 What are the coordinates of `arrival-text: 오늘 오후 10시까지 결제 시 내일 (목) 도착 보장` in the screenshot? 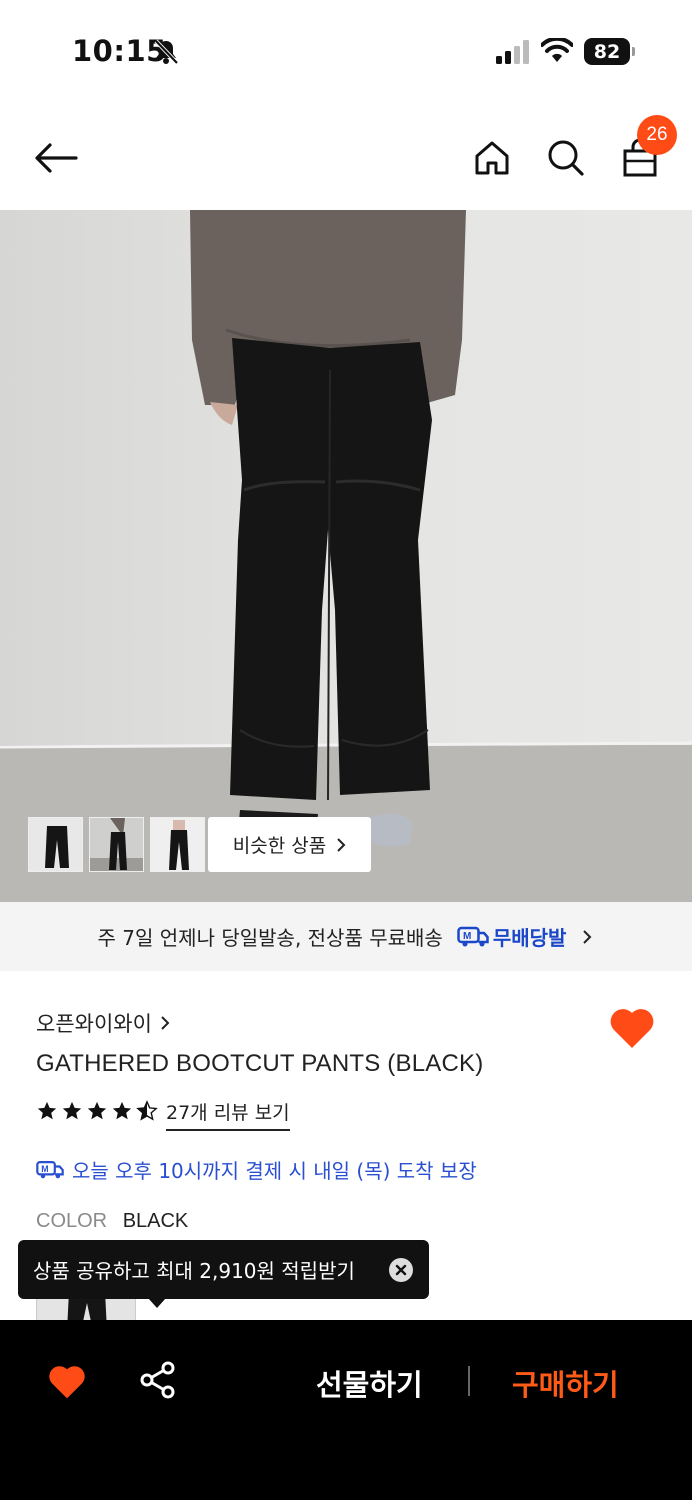 It's located at (274, 1171).